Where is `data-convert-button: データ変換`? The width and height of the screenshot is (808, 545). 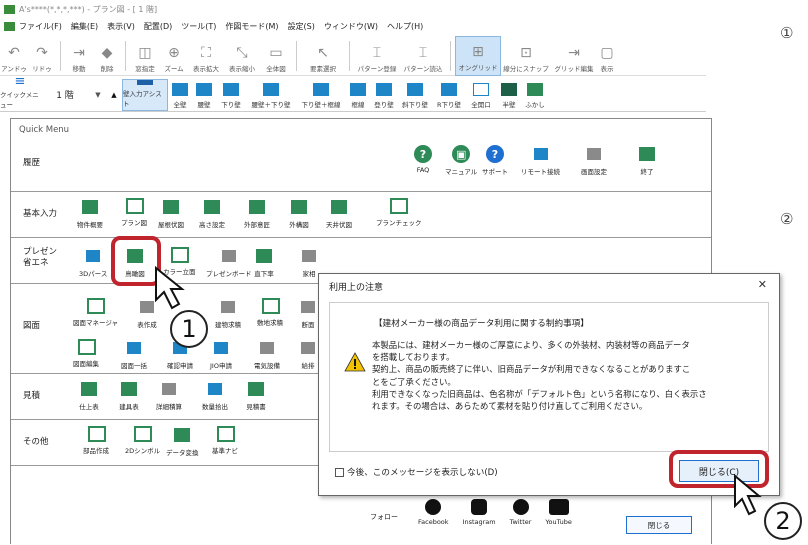 data-convert-button: データ変換 is located at coordinates (182, 441).